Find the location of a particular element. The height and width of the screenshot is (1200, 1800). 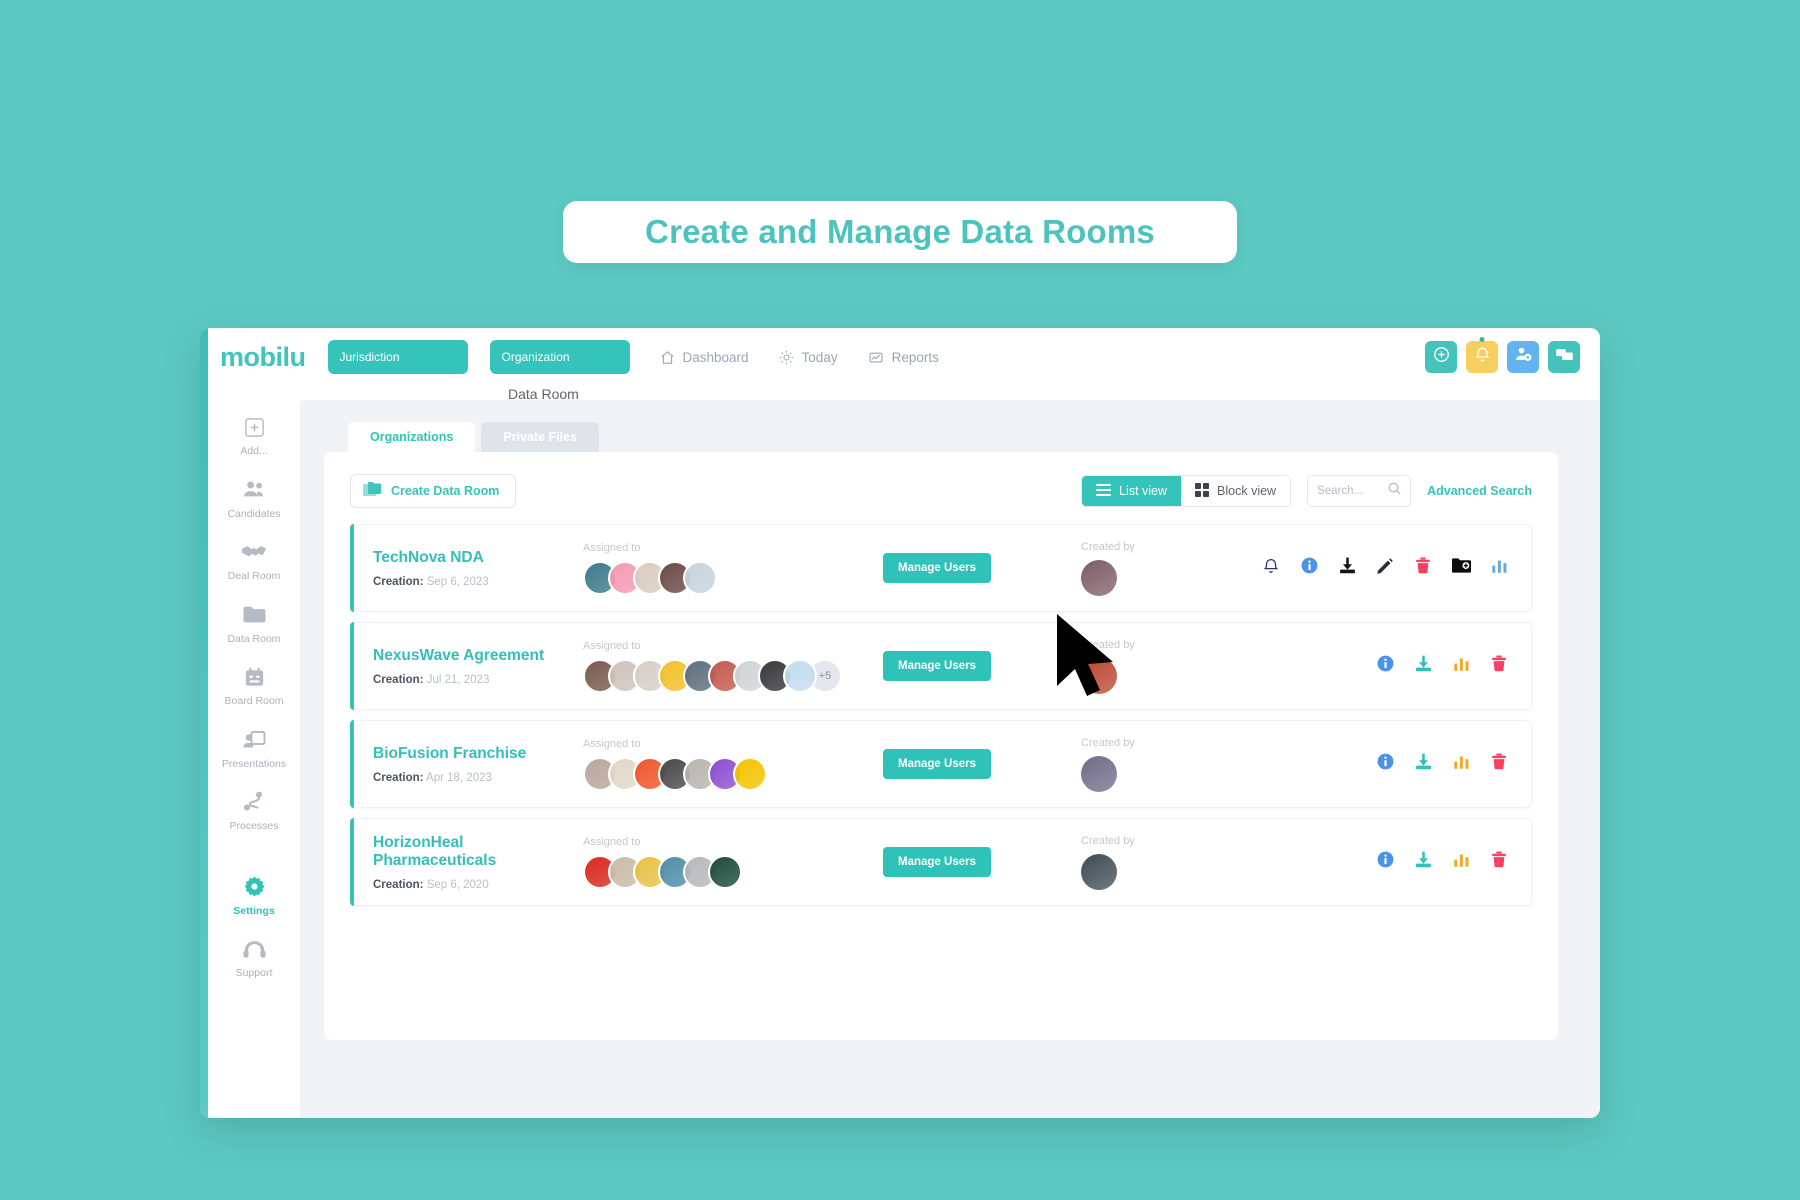

assigned-to-cell: Assigned to is located at coordinates (733, 862).